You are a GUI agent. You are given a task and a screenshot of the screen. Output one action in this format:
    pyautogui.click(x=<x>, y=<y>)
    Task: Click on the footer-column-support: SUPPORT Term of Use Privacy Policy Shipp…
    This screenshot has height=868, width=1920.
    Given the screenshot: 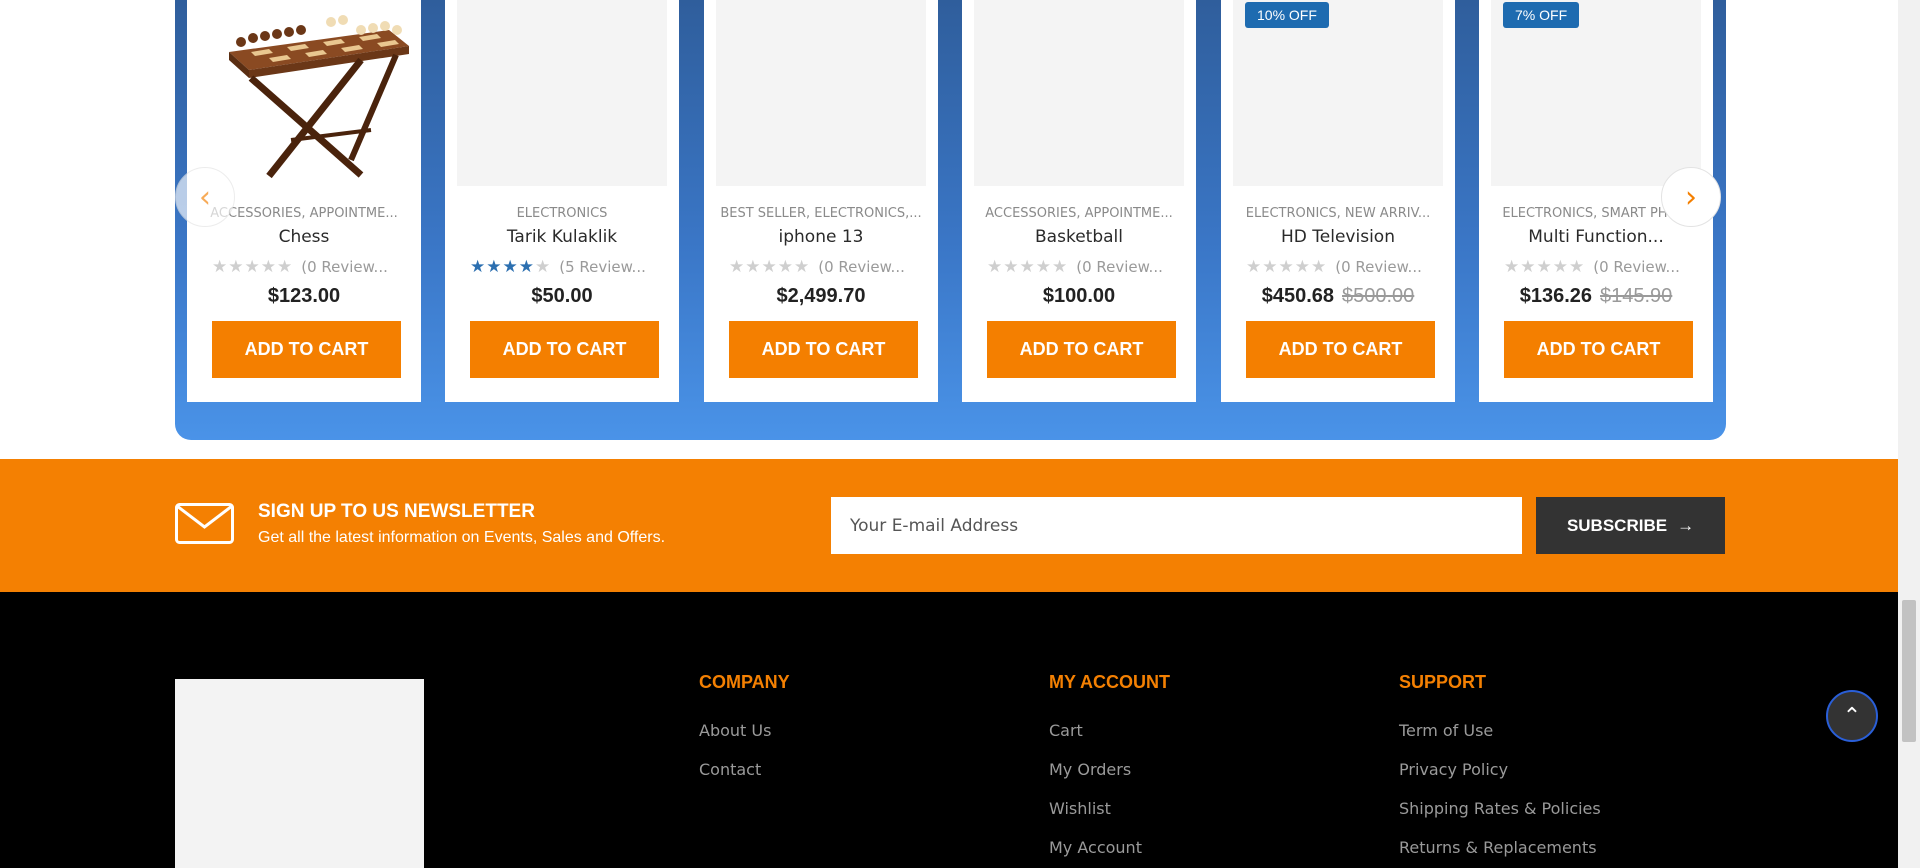 What is the action you would take?
    pyautogui.click(x=1500, y=770)
    